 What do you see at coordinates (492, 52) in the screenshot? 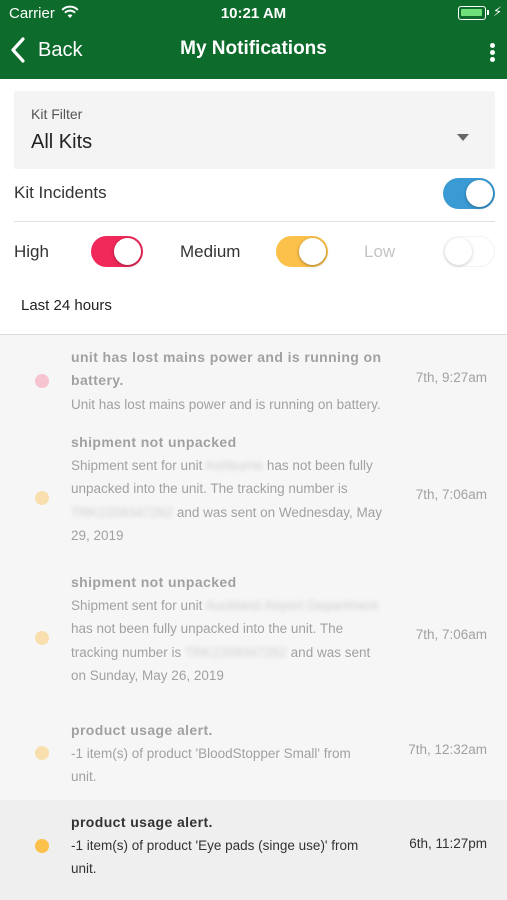
I see `more-vertical-icon` at bounding box center [492, 52].